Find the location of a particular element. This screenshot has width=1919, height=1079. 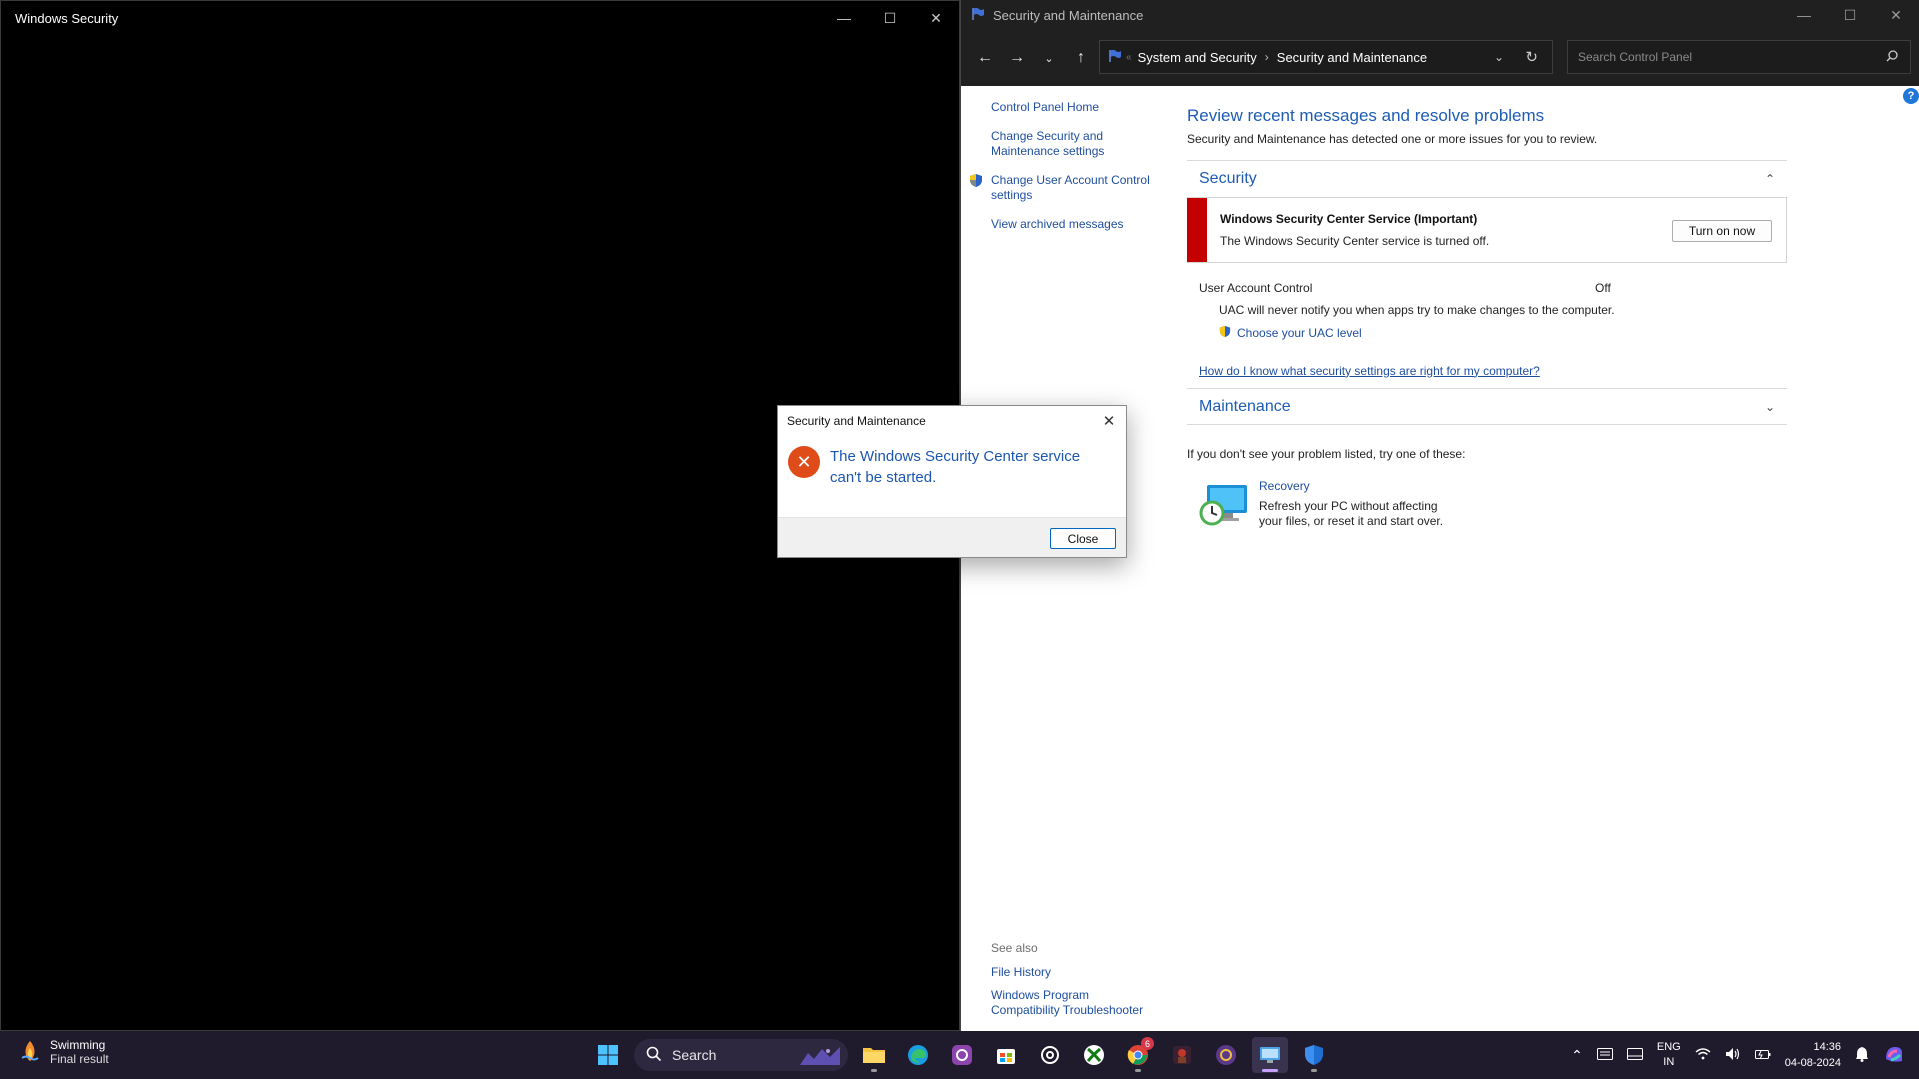

clock: 14:36 04-08-2024 is located at coordinates (1813, 1055).